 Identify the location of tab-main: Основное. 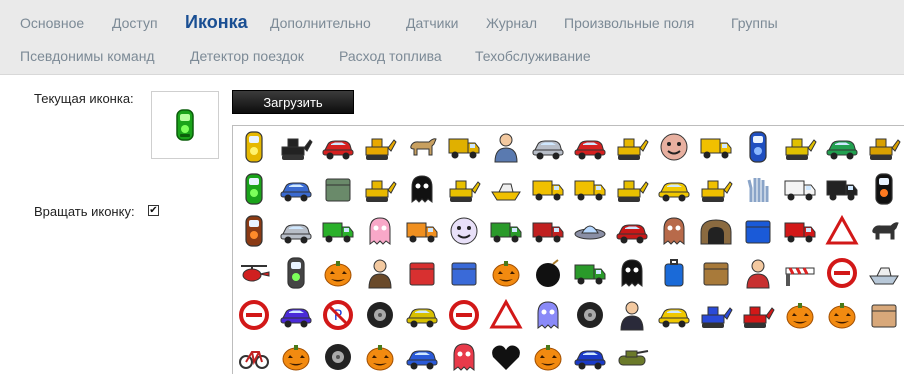
(52, 23).